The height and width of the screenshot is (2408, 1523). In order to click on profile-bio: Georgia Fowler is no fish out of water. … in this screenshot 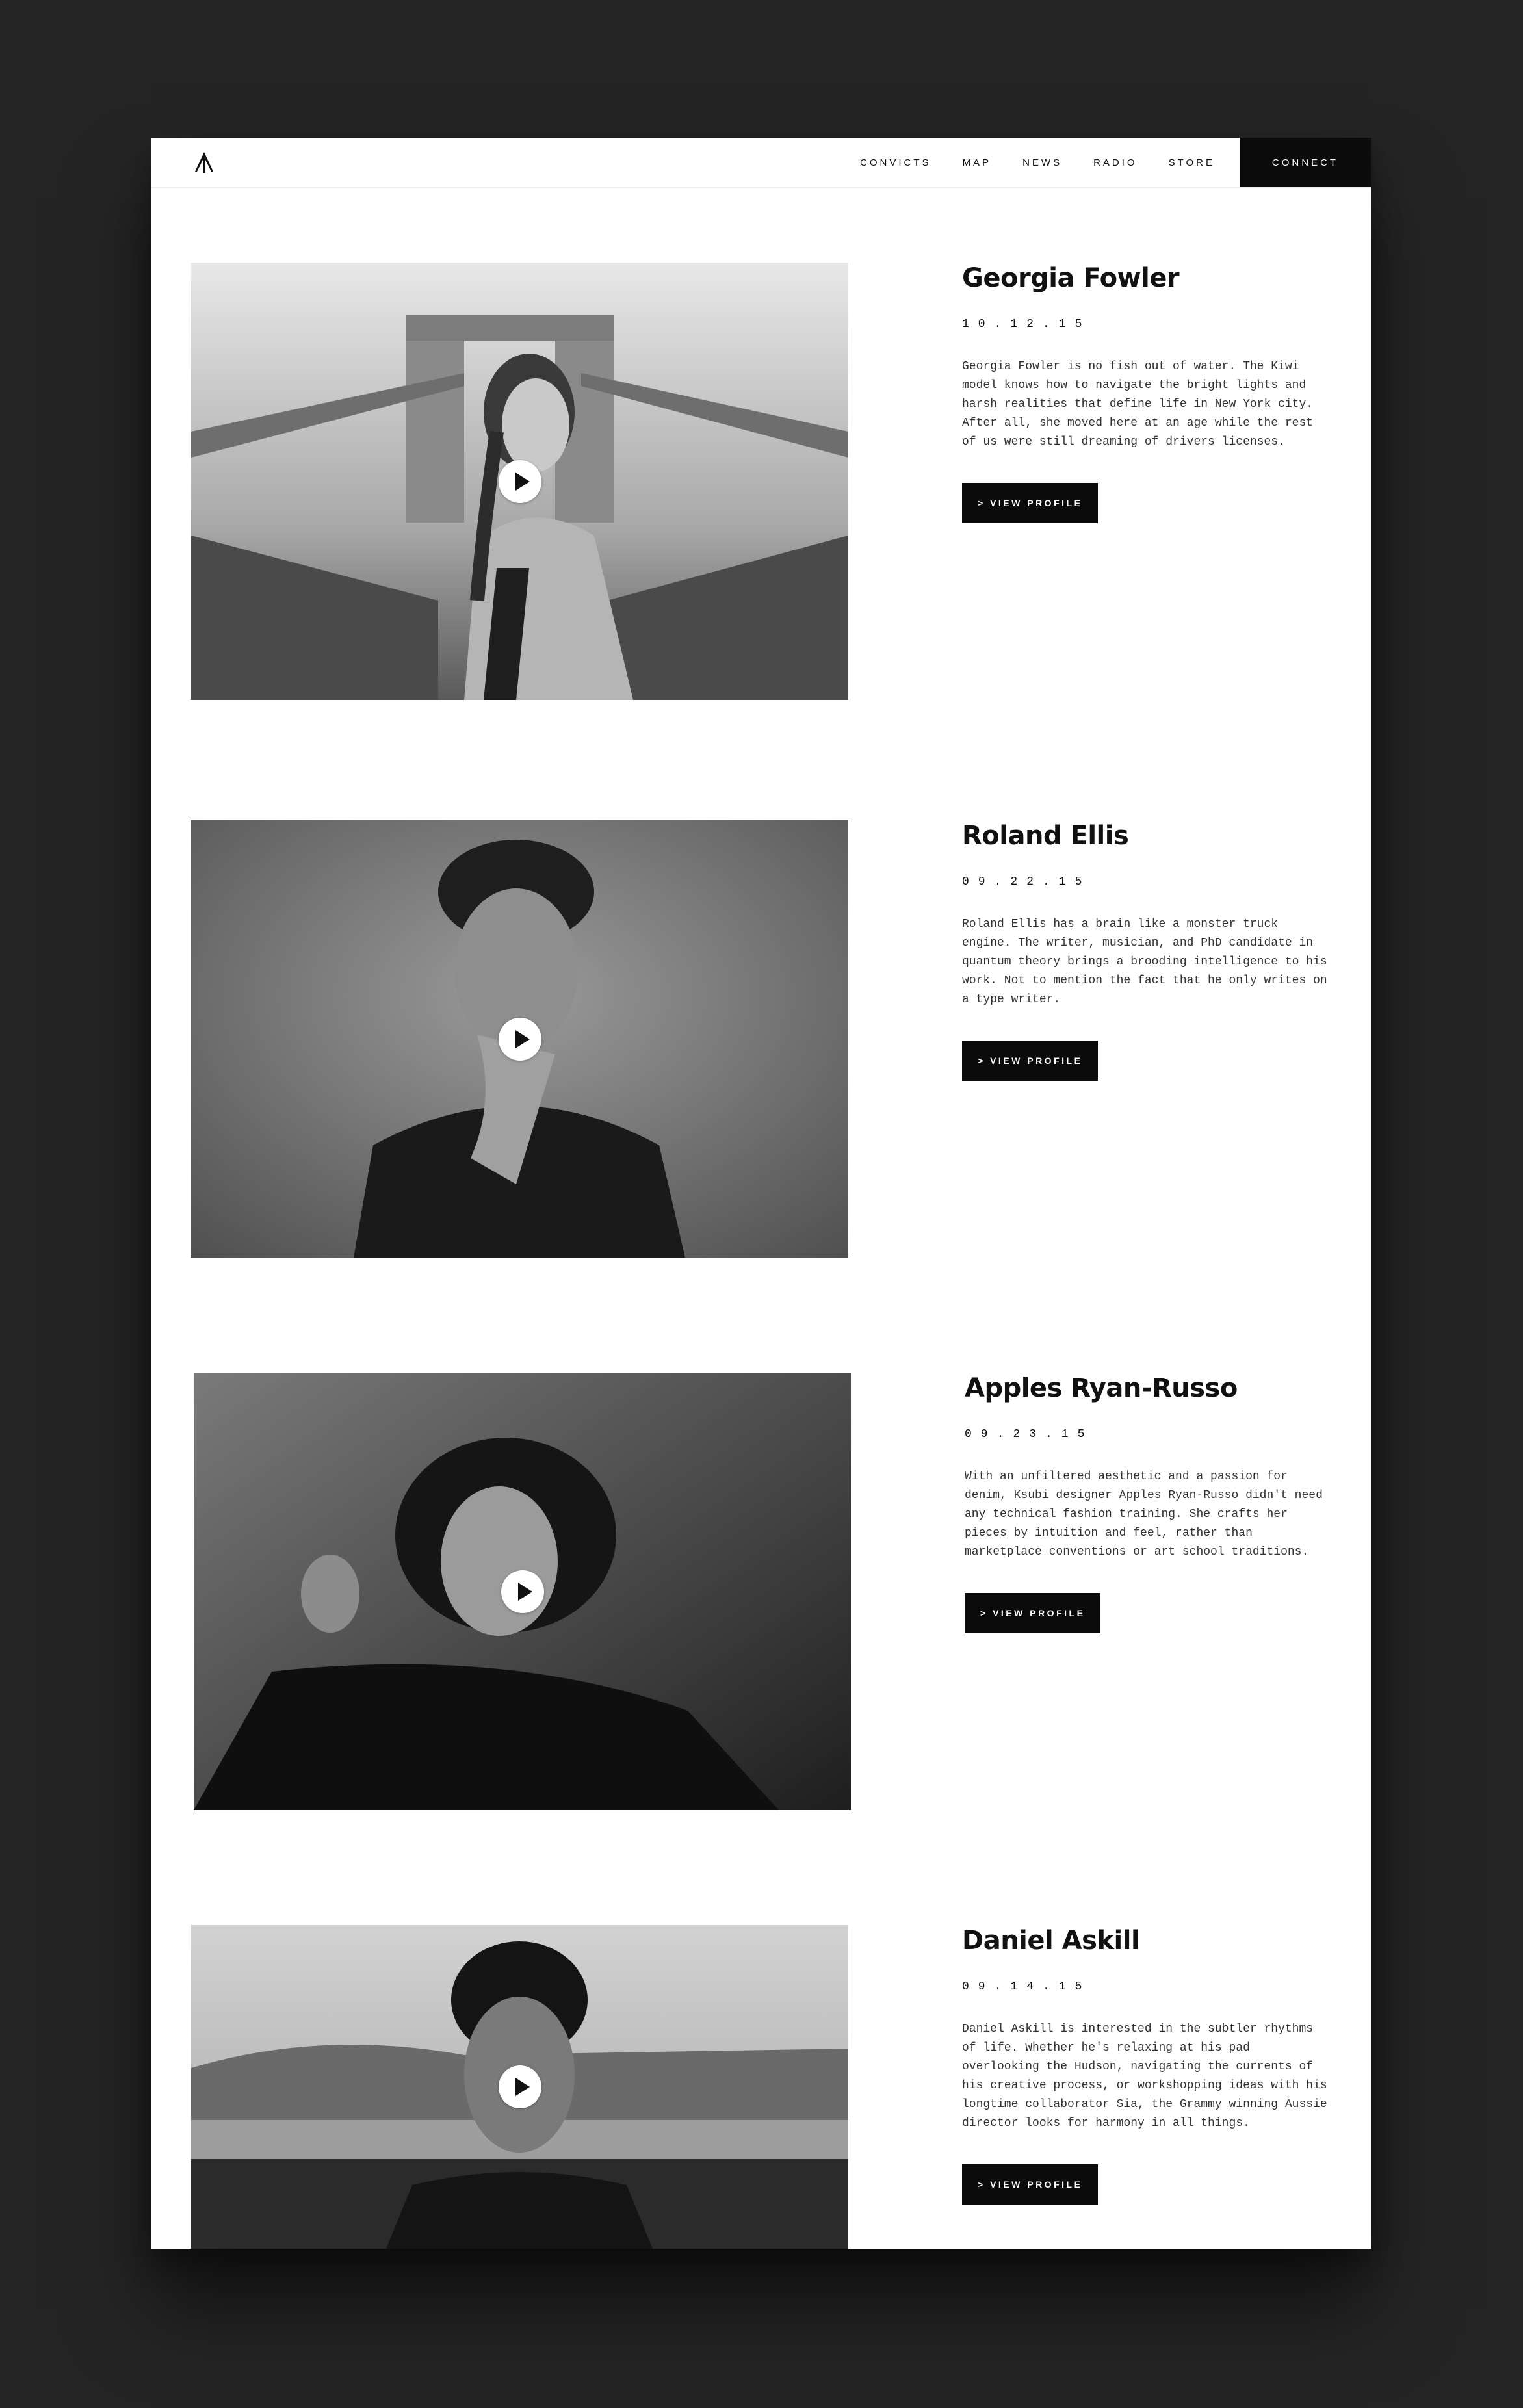, I will do `click(1138, 404)`.